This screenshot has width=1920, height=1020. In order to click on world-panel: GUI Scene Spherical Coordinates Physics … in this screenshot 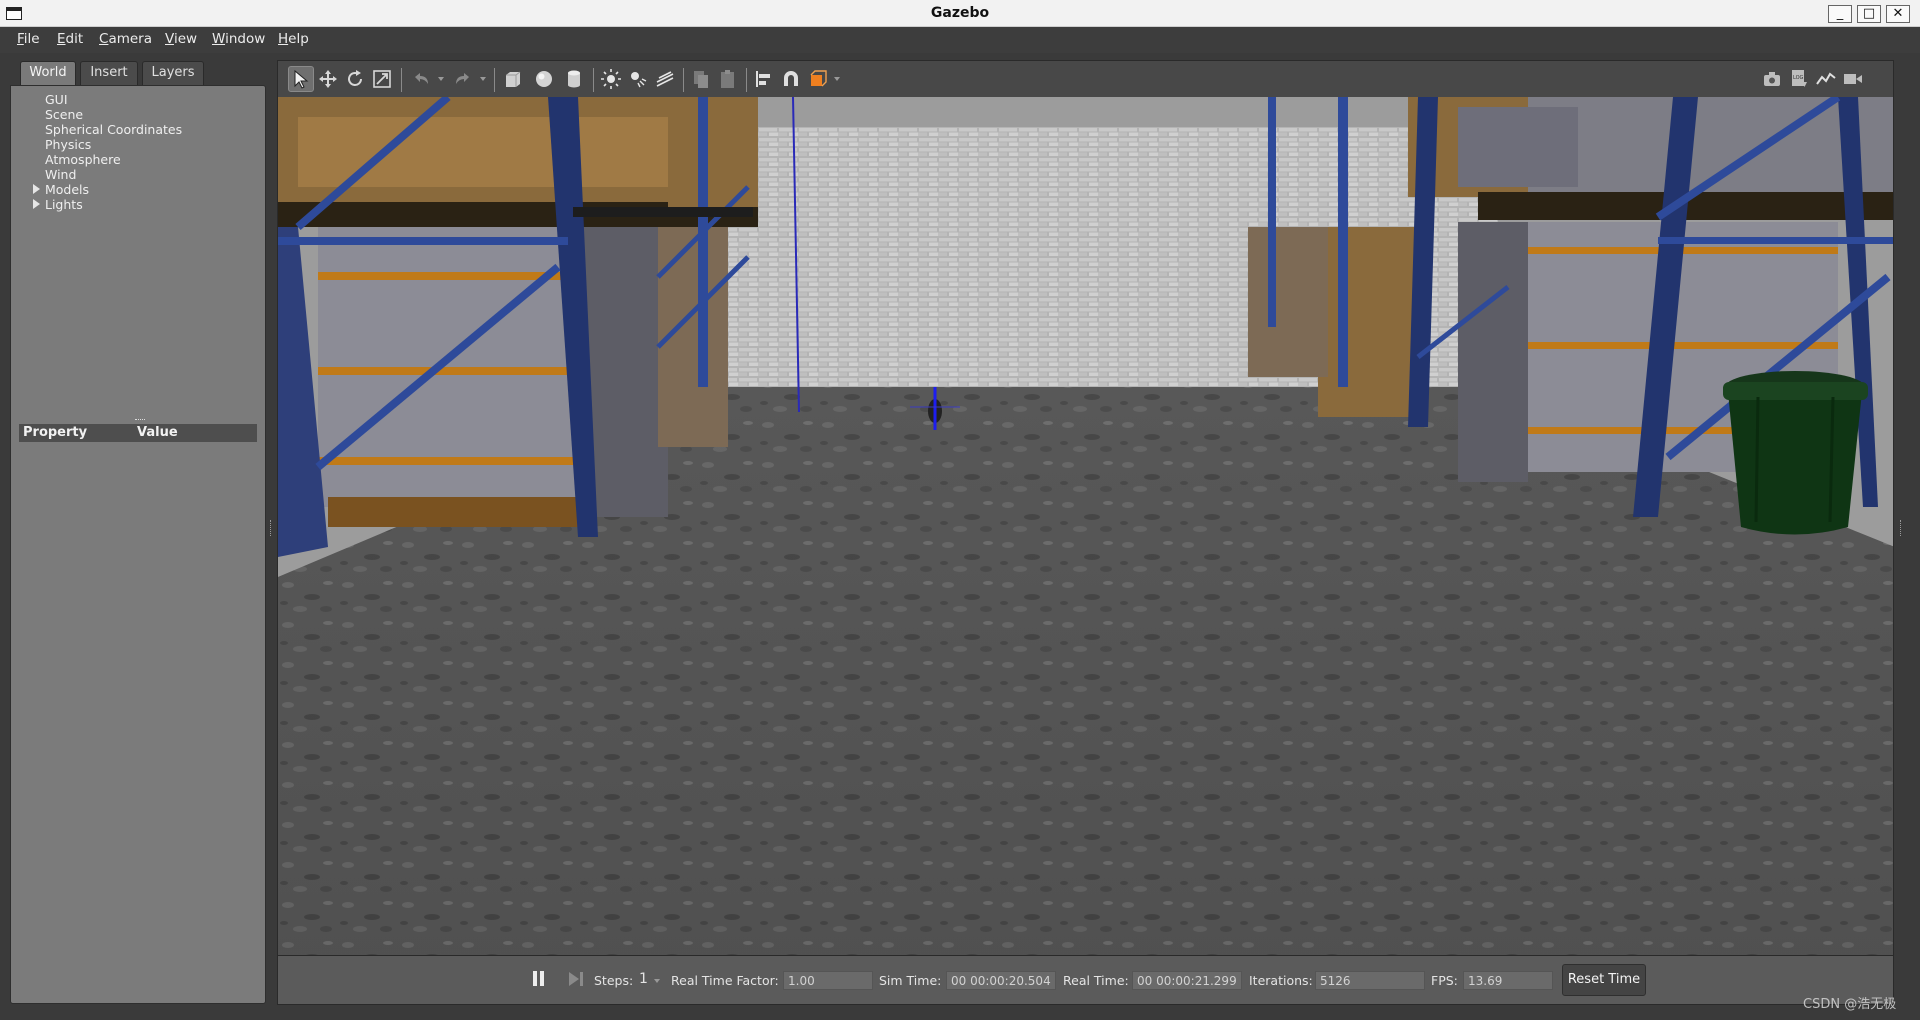, I will do `click(138, 544)`.